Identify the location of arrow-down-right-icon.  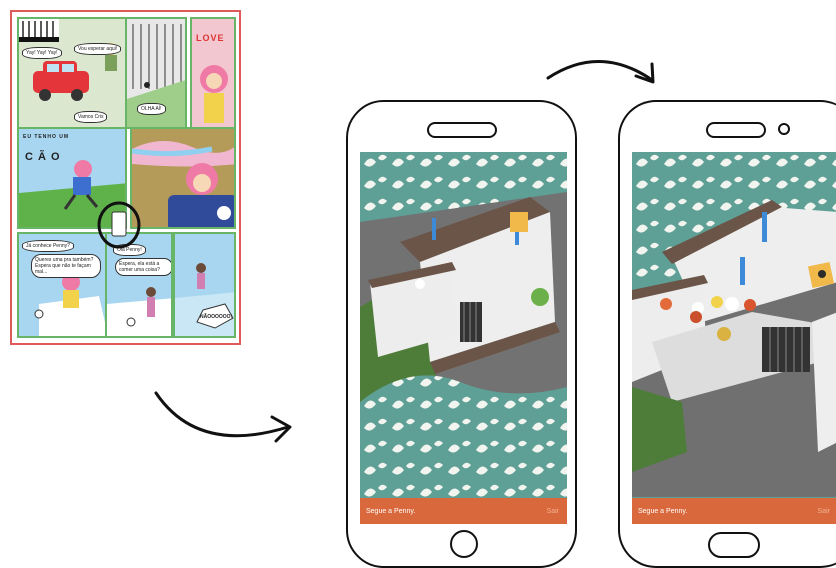
(223, 417).